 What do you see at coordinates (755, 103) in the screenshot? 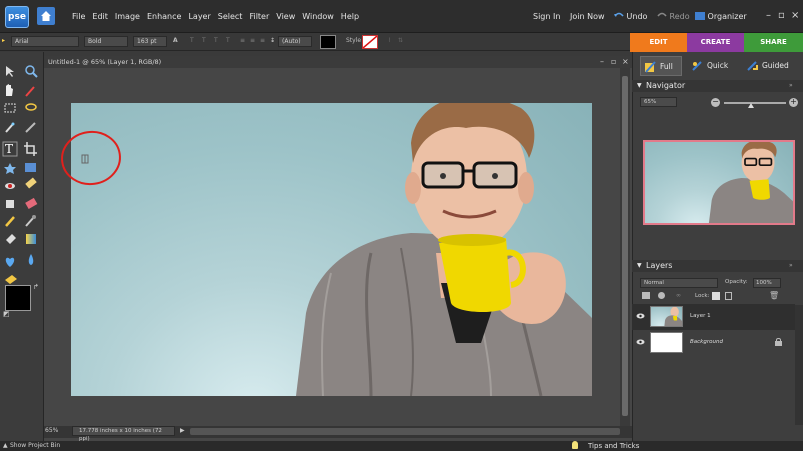
I see `zoom-slider` at bounding box center [755, 103].